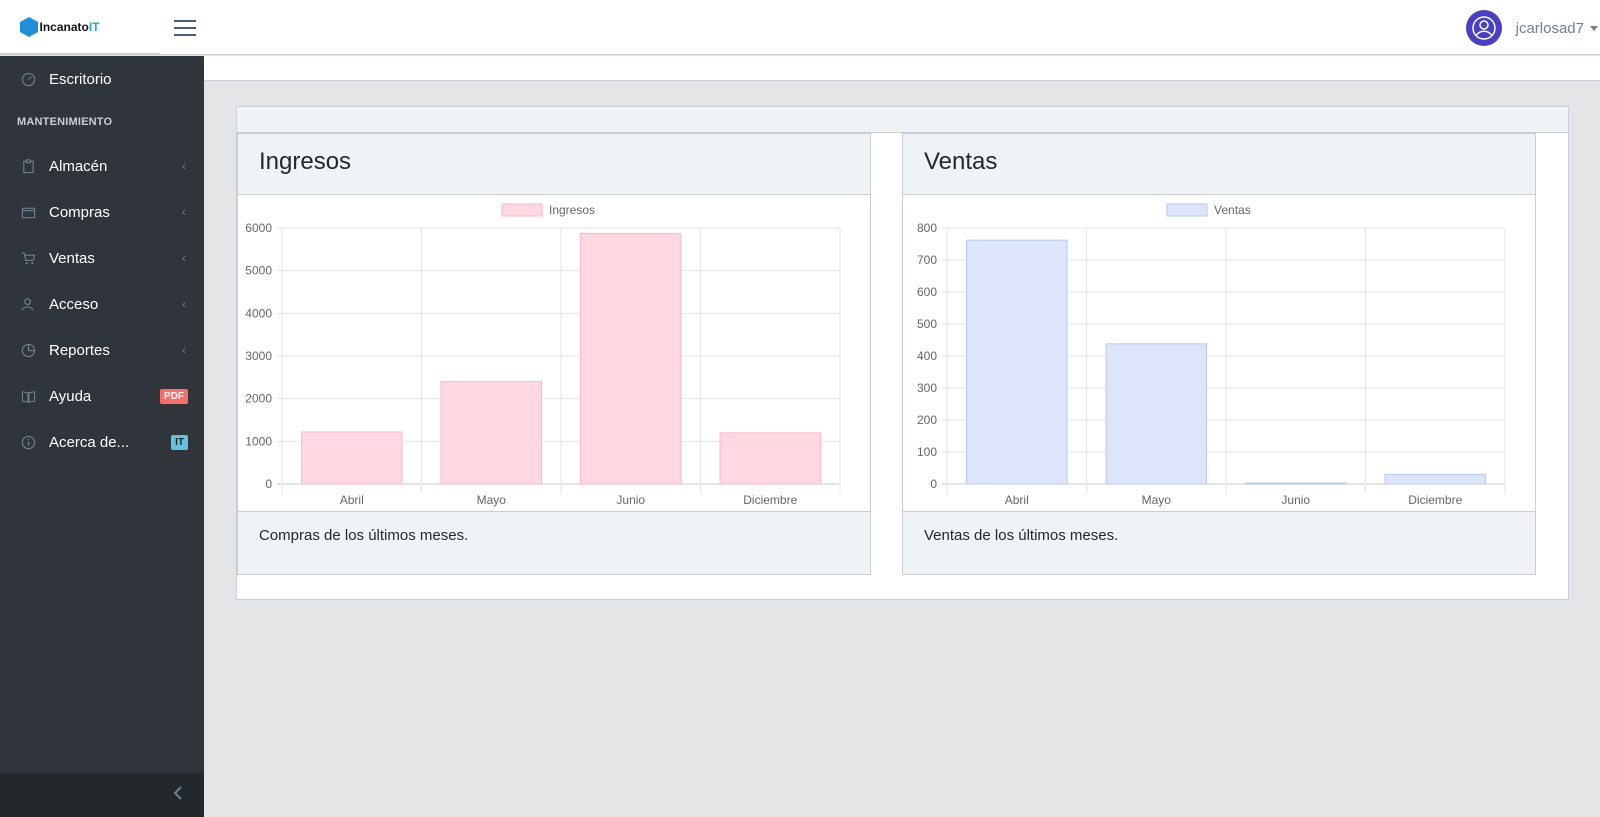  Describe the element at coordinates (258, 228) in the screenshot. I see `y-tick-label: 6000` at that location.